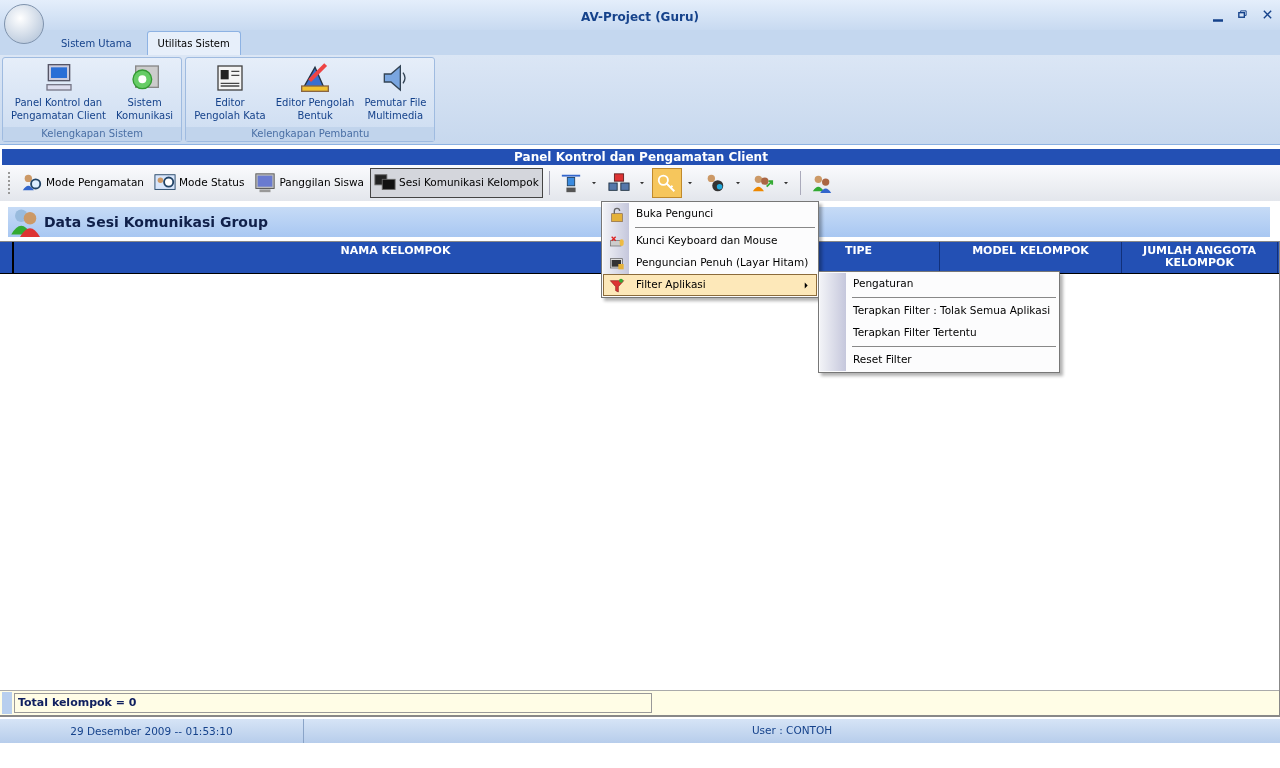 The image size is (1280, 768). Describe the element at coordinates (152, 731) in the screenshot. I see `status-datetime: 29 Desember 2009 -- 01:53:10` at that location.